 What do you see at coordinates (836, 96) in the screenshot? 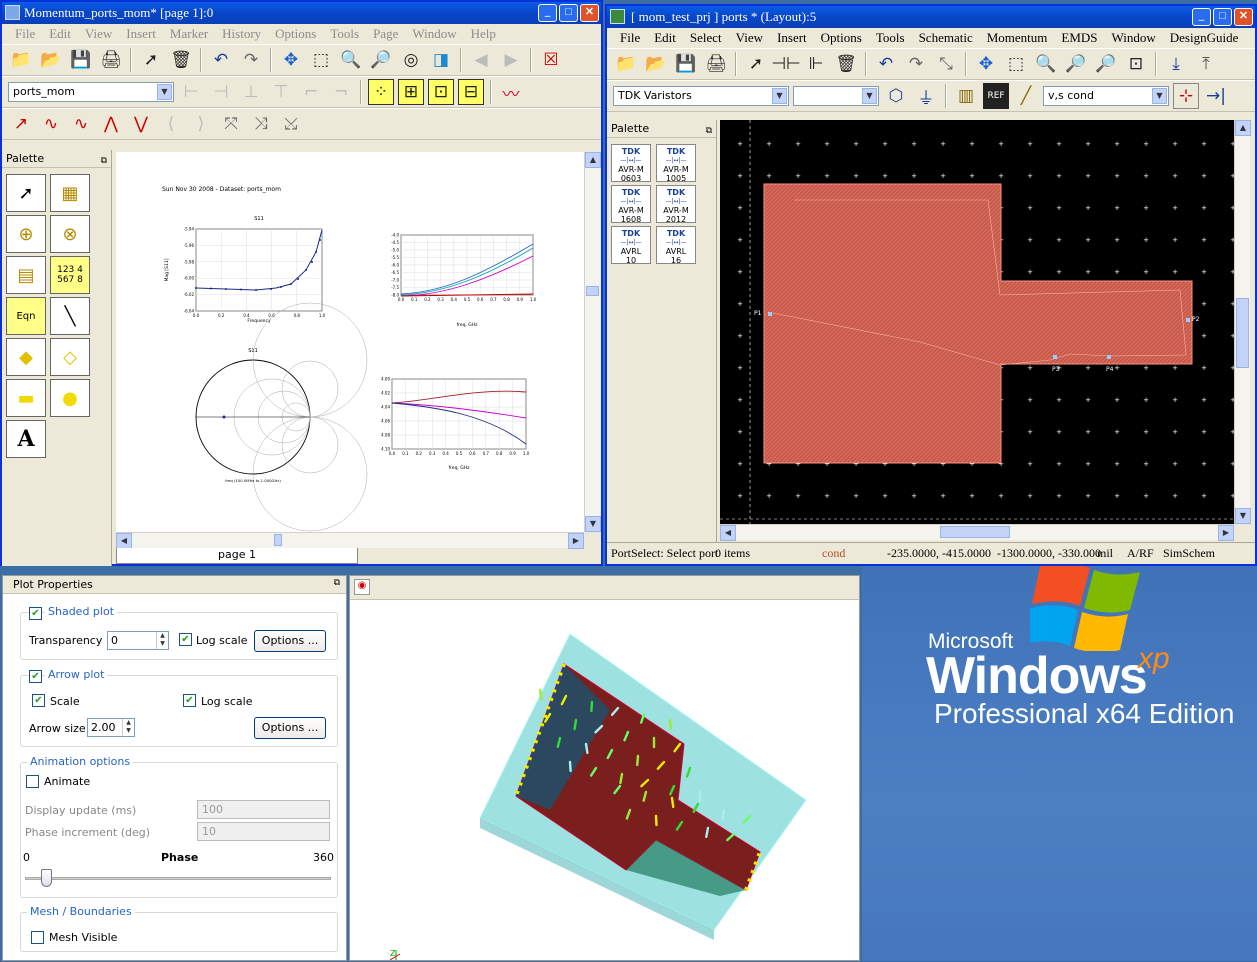
I see `component-combo: ▼` at bounding box center [836, 96].